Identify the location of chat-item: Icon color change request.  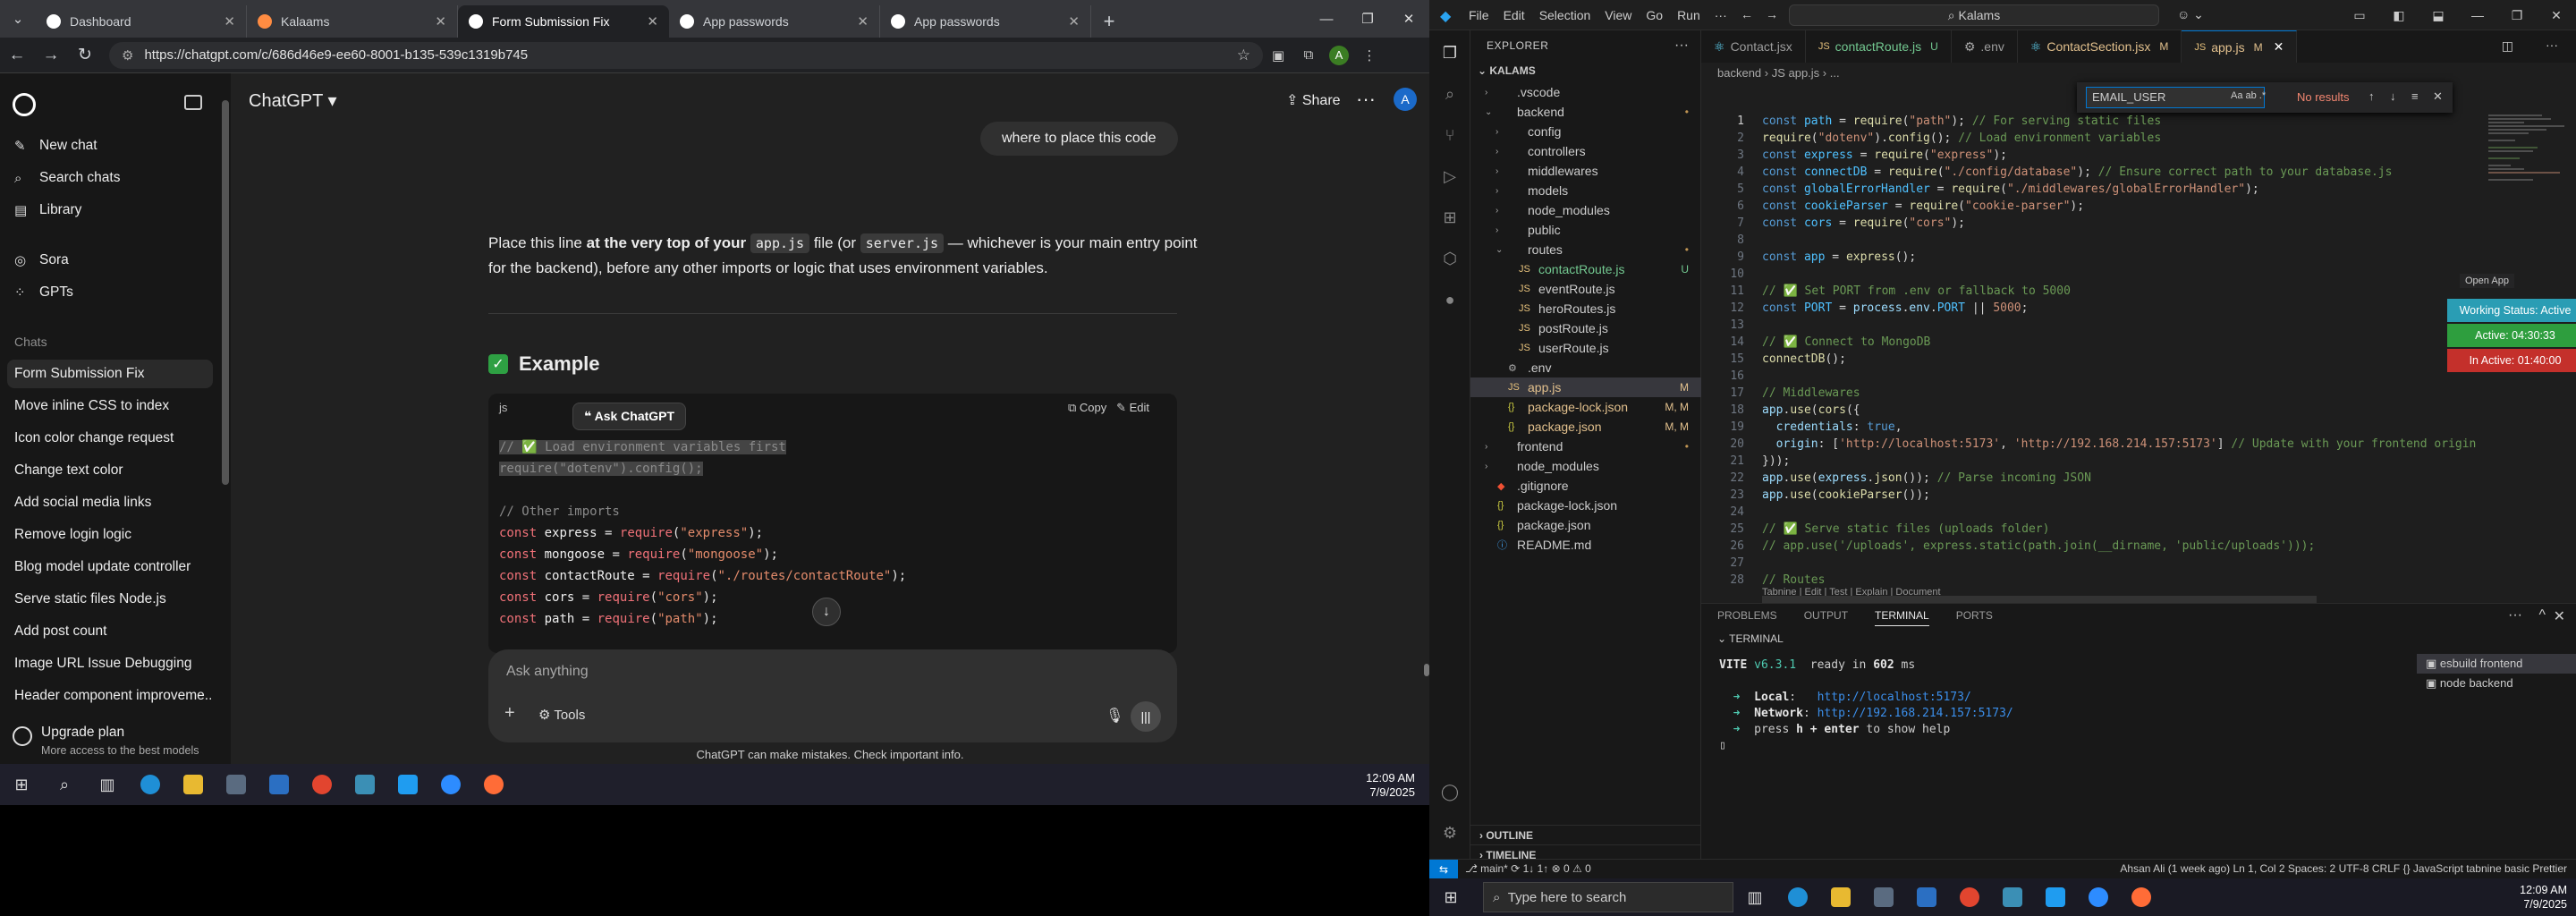
(110, 438).